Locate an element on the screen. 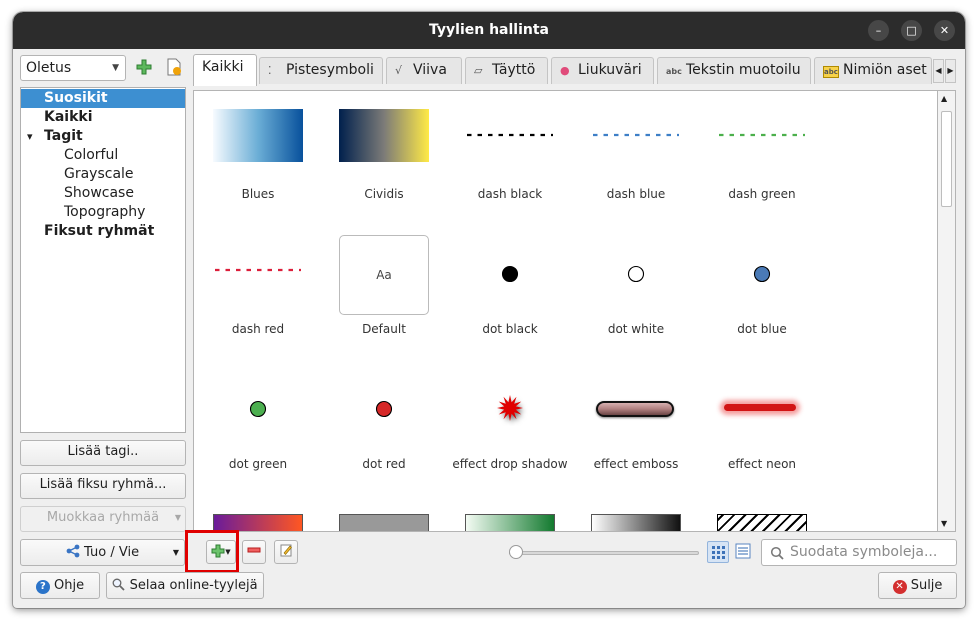 Image resolution: width=978 pixels, height=622 pixels. symbol-item: dash blue is located at coordinates (636, 161).